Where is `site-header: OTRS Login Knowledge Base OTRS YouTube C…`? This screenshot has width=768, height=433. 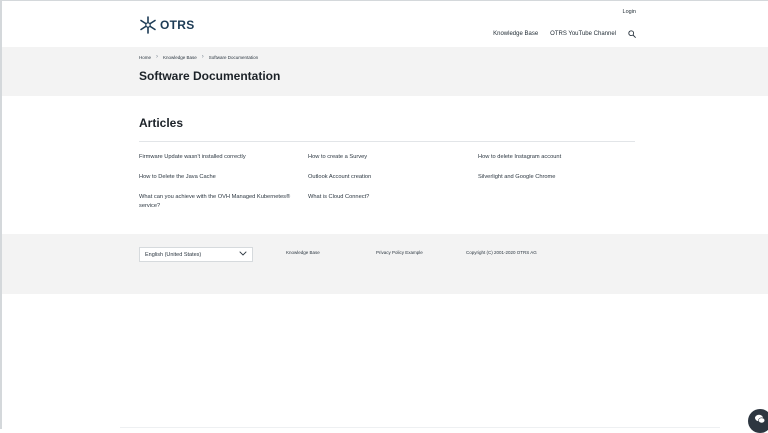 site-header: OTRS Login Knowledge Base OTRS YouTube C… is located at coordinates (385, 24).